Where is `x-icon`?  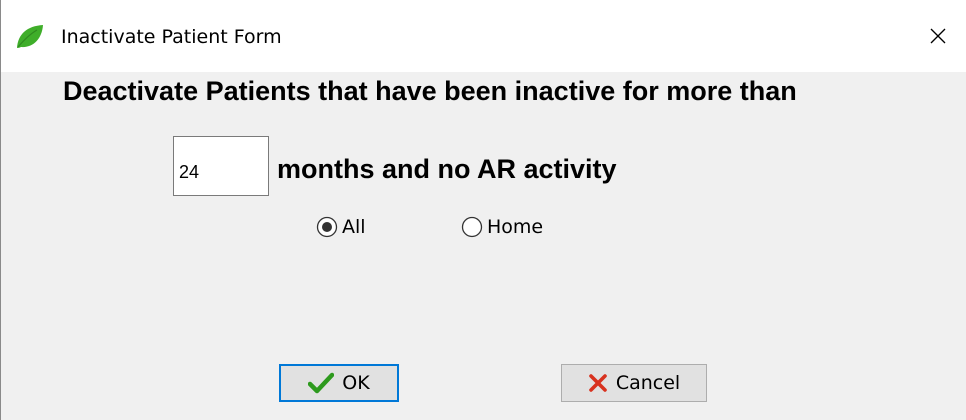
x-icon is located at coordinates (598, 383).